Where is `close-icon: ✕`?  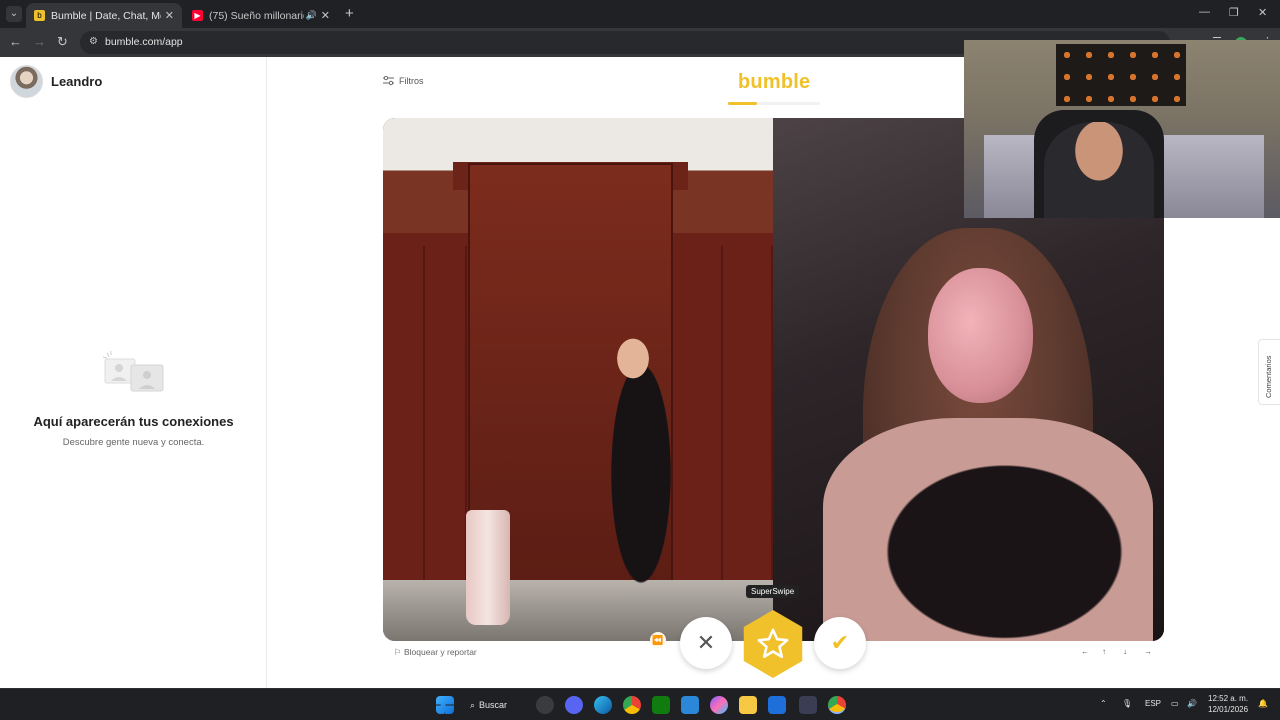
close-icon: ✕ is located at coordinates (706, 642).